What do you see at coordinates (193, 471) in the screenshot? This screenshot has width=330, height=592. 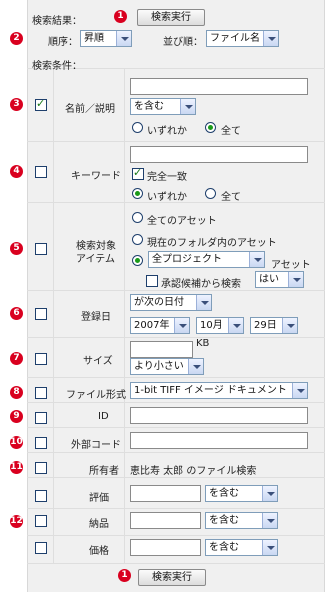 I see `owner-value: 恵比寿 太郎 のファイル検索` at bounding box center [193, 471].